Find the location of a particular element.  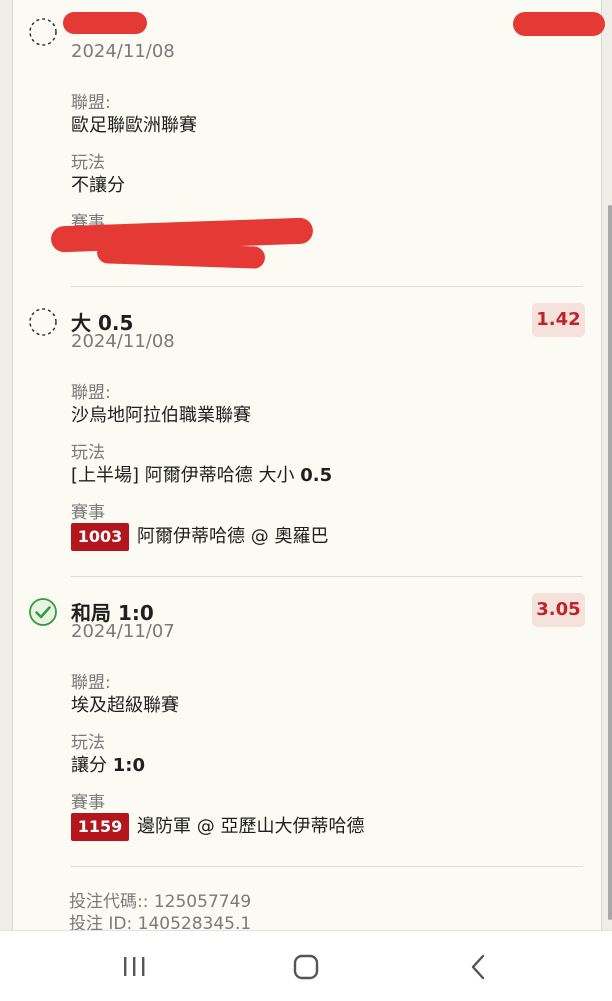

recent-apps-icon is located at coordinates (134, 966).